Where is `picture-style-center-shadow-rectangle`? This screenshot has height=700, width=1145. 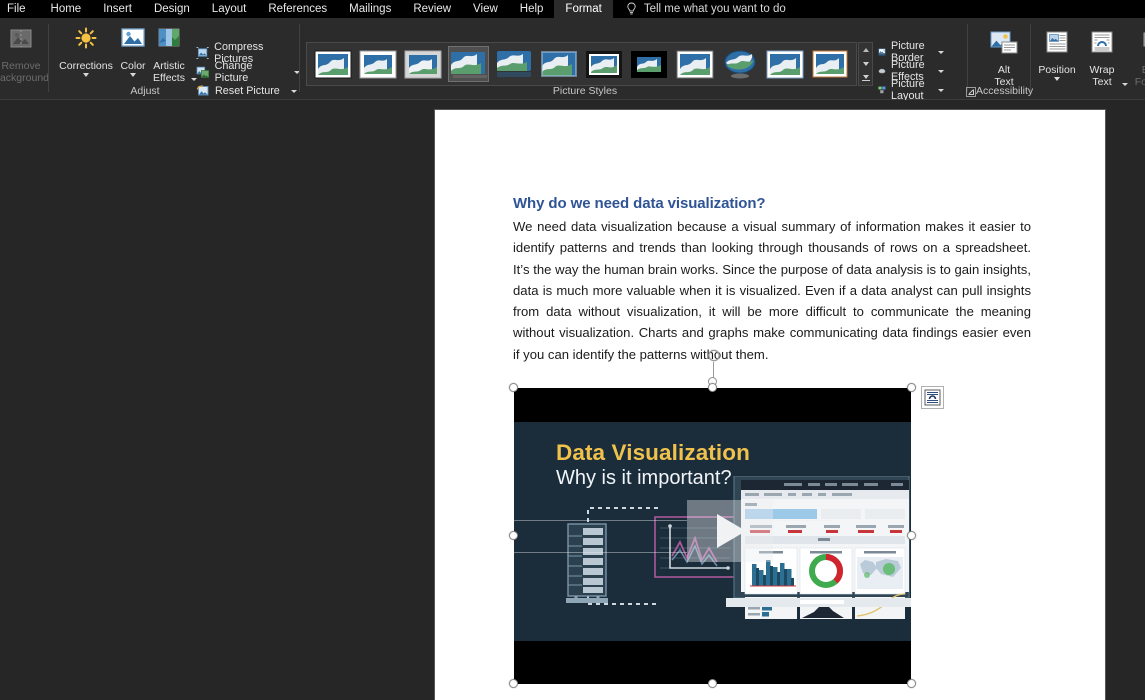 picture-style-center-shadow-rectangle is located at coordinates (784, 64).